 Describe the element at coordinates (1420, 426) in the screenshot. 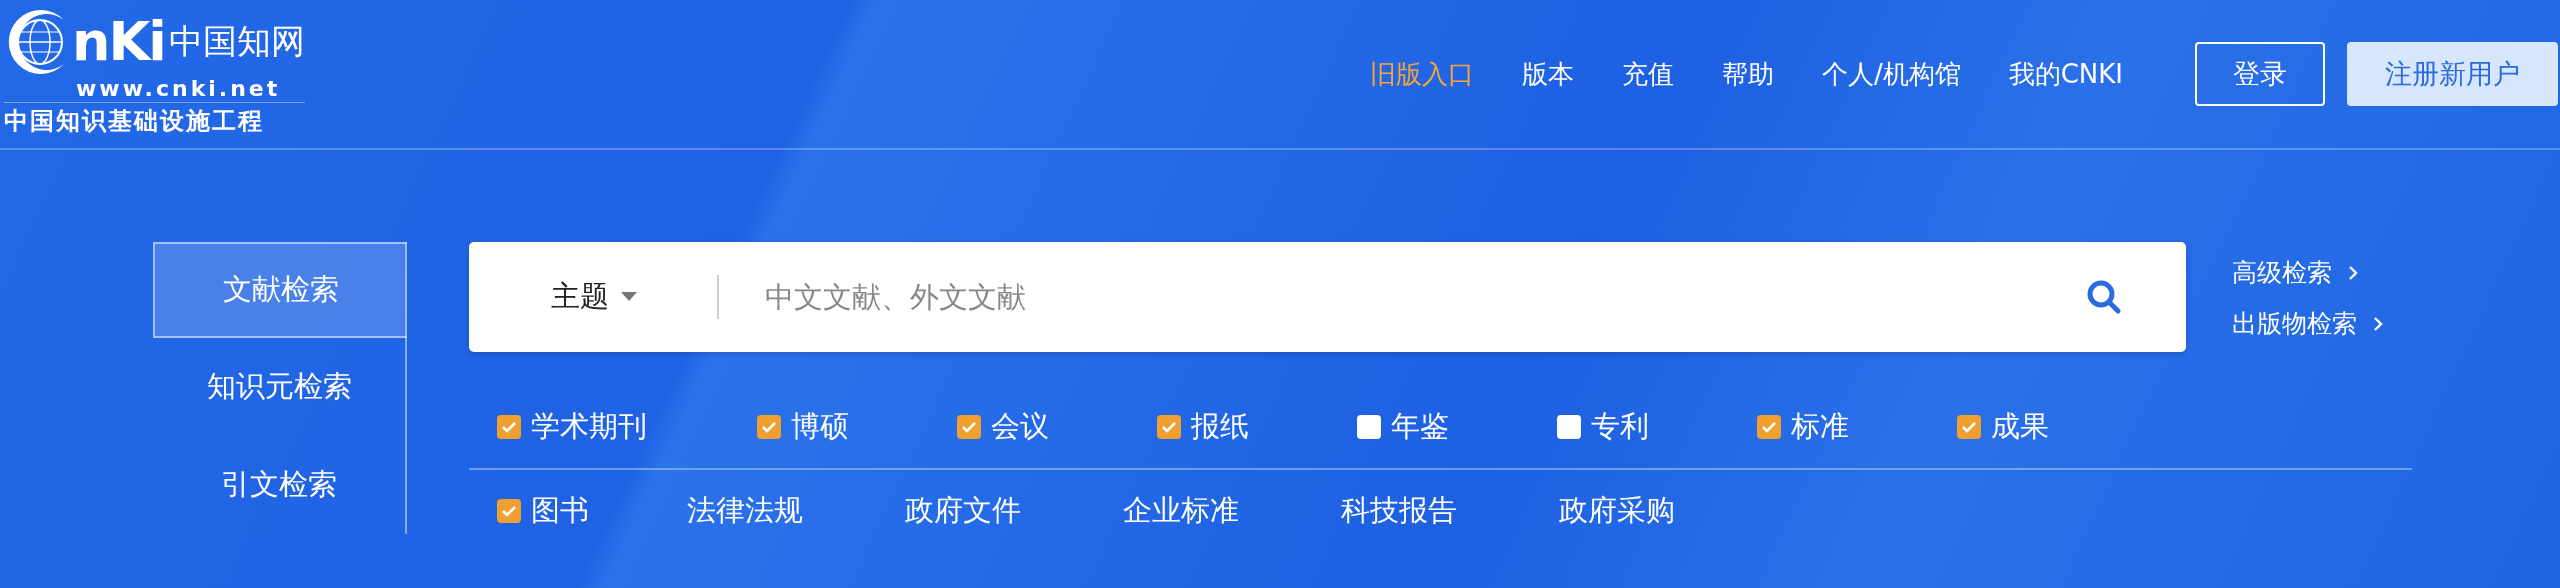

I see `source-label: 年鉴` at that location.